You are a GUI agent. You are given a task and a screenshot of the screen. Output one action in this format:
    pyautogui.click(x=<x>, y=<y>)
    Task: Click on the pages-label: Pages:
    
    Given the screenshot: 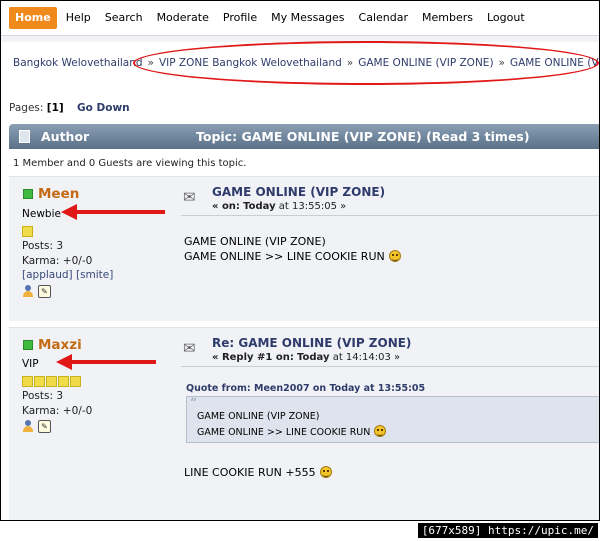 What is the action you would take?
    pyautogui.click(x=26, y=108)
    